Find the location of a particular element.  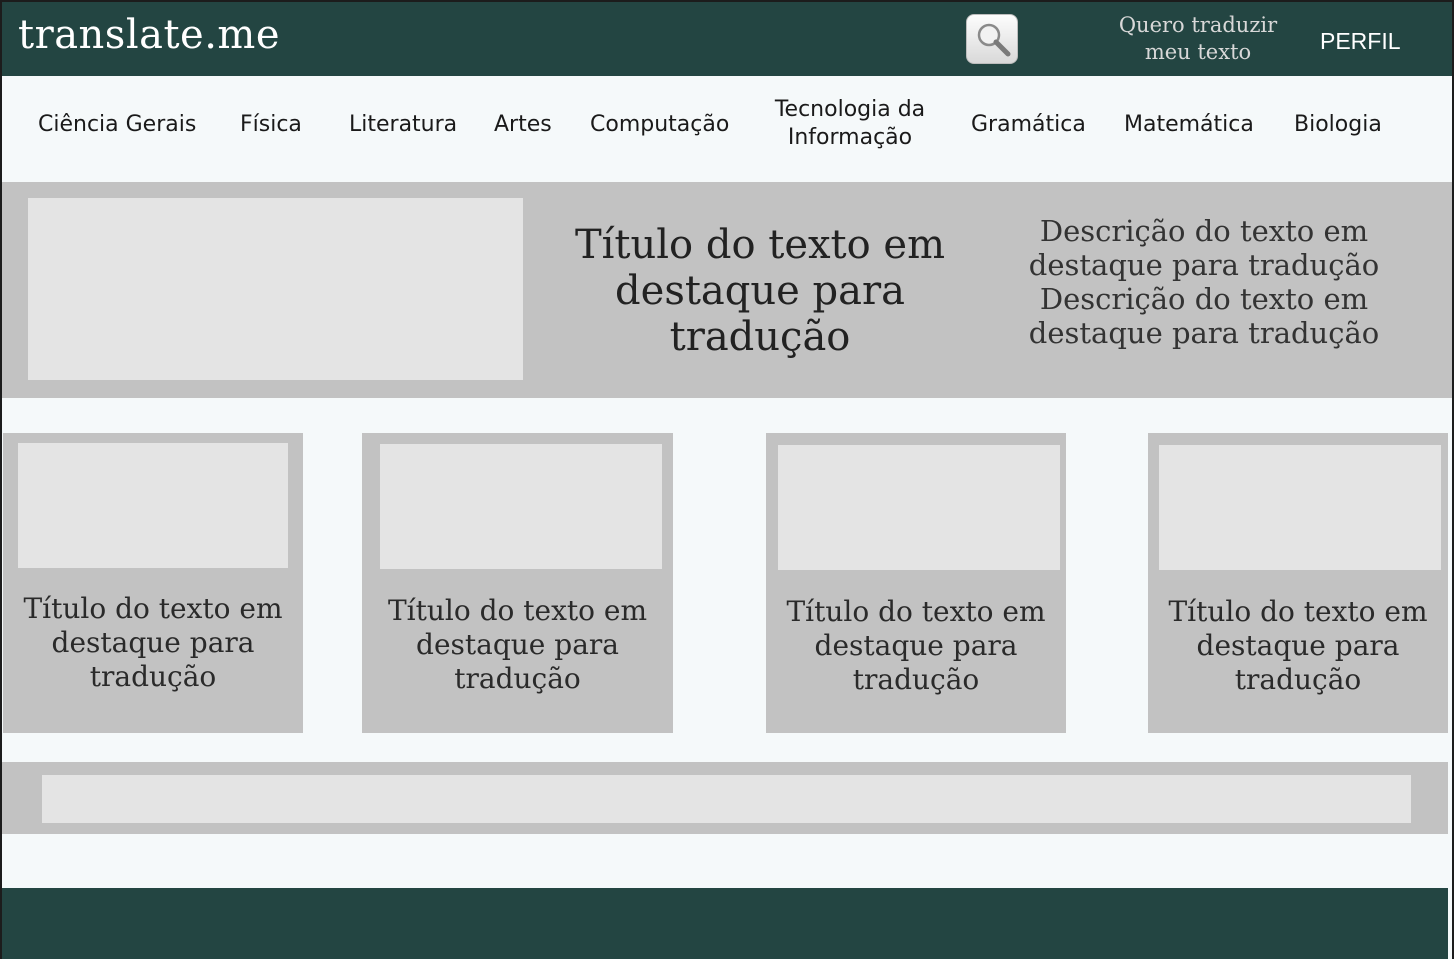

category-literatura: Literatura is located at coordinates (403, 124).